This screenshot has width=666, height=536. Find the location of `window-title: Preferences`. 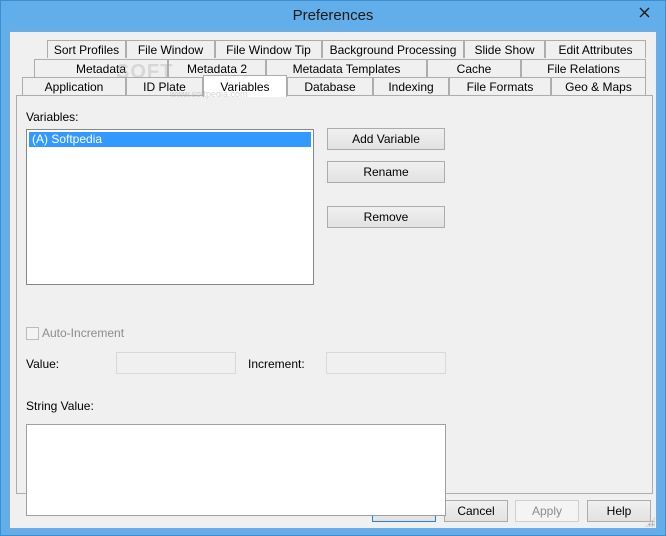

window-title: Preferences is located at coordinates (333, 15).